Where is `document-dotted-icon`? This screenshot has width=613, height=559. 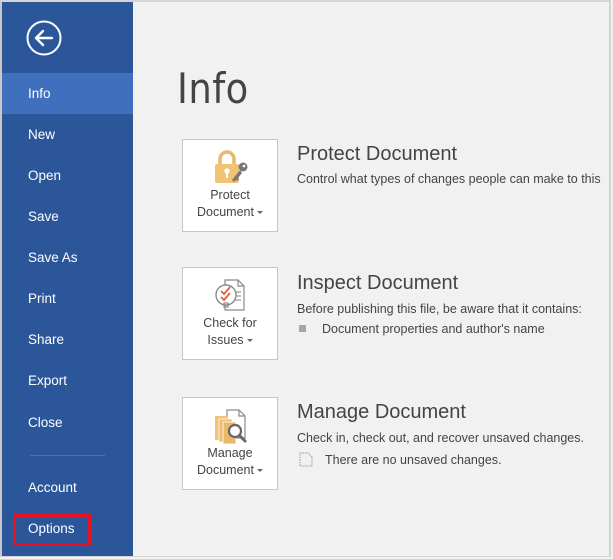 document-dotted-icon is located at coordinates (306, 459).